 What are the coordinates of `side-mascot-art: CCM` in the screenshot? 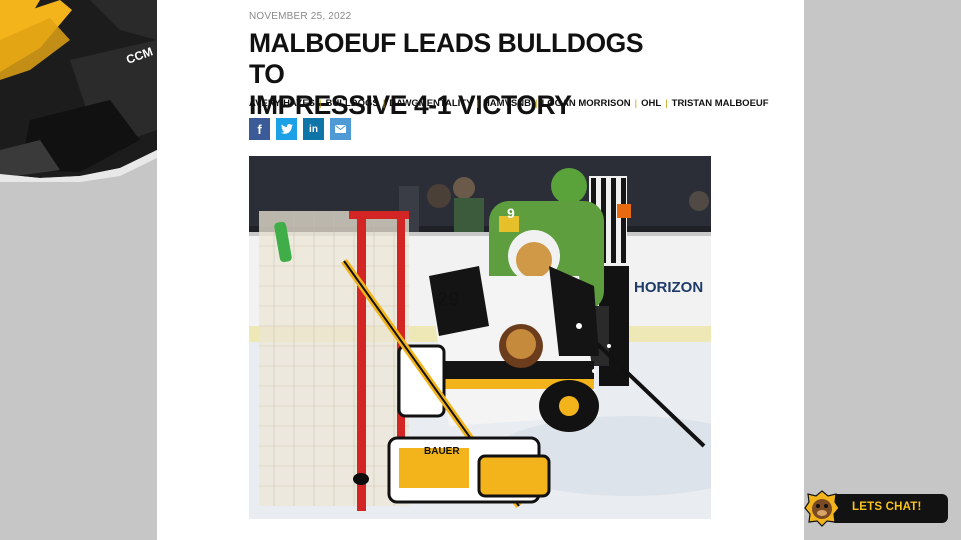 It's located at (78, 91).